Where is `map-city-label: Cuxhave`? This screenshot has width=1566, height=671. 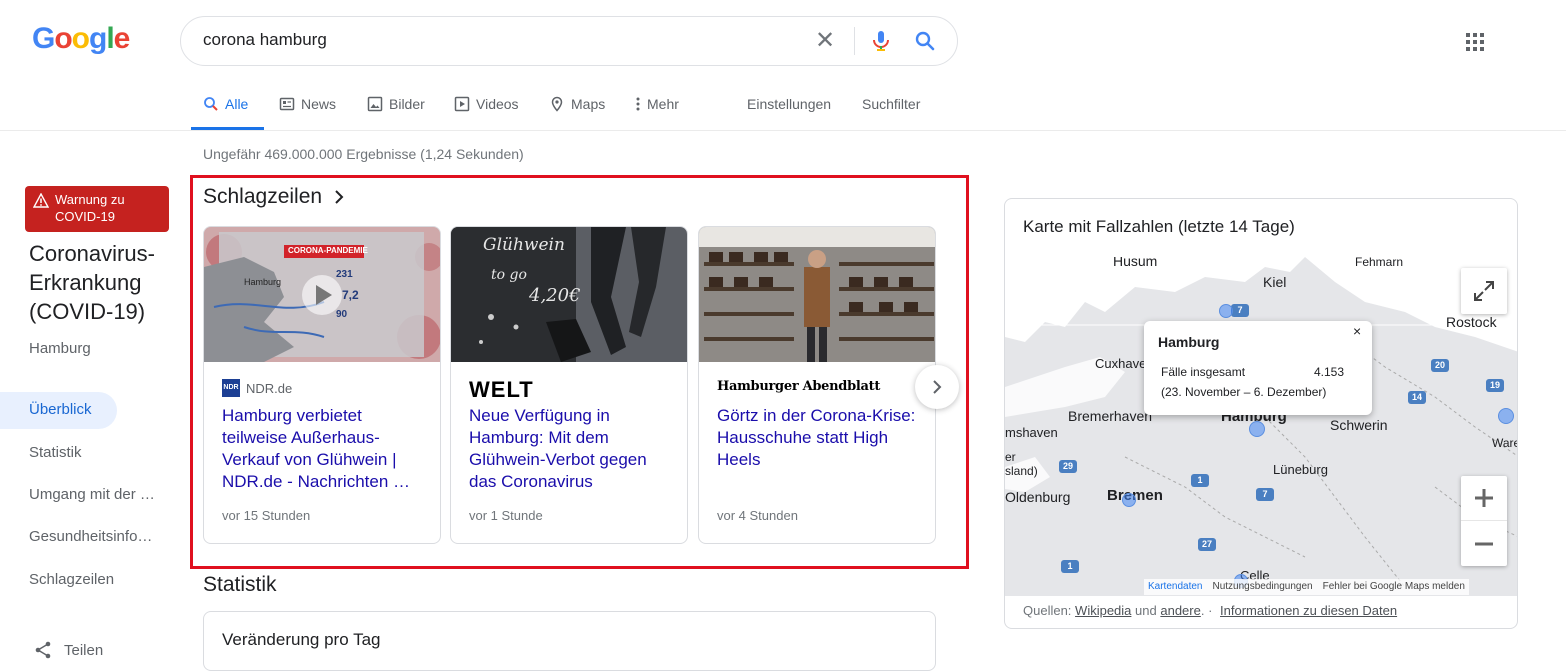 map-city-label: Cuxhave is located at coordinates (1121, 363).